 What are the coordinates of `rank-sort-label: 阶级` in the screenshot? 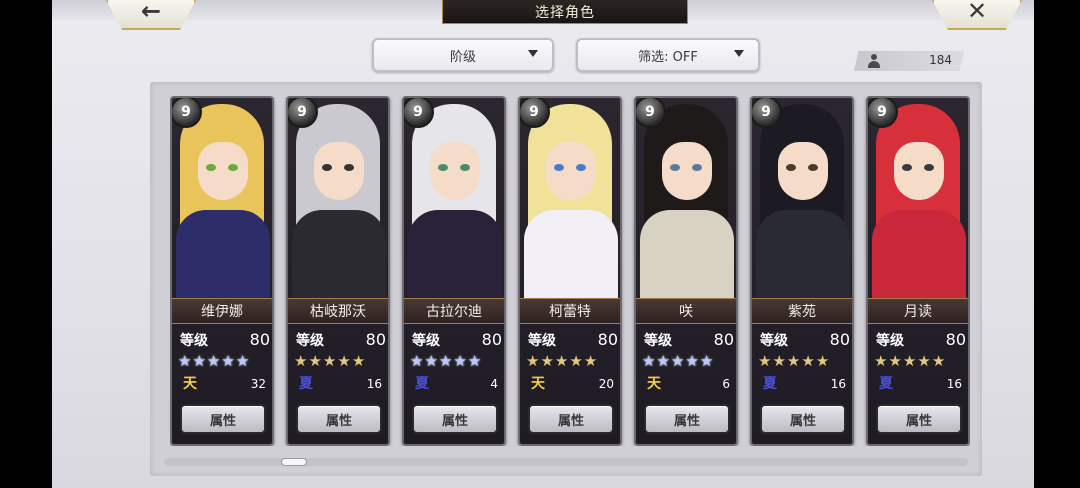 It's located at (462, 57).